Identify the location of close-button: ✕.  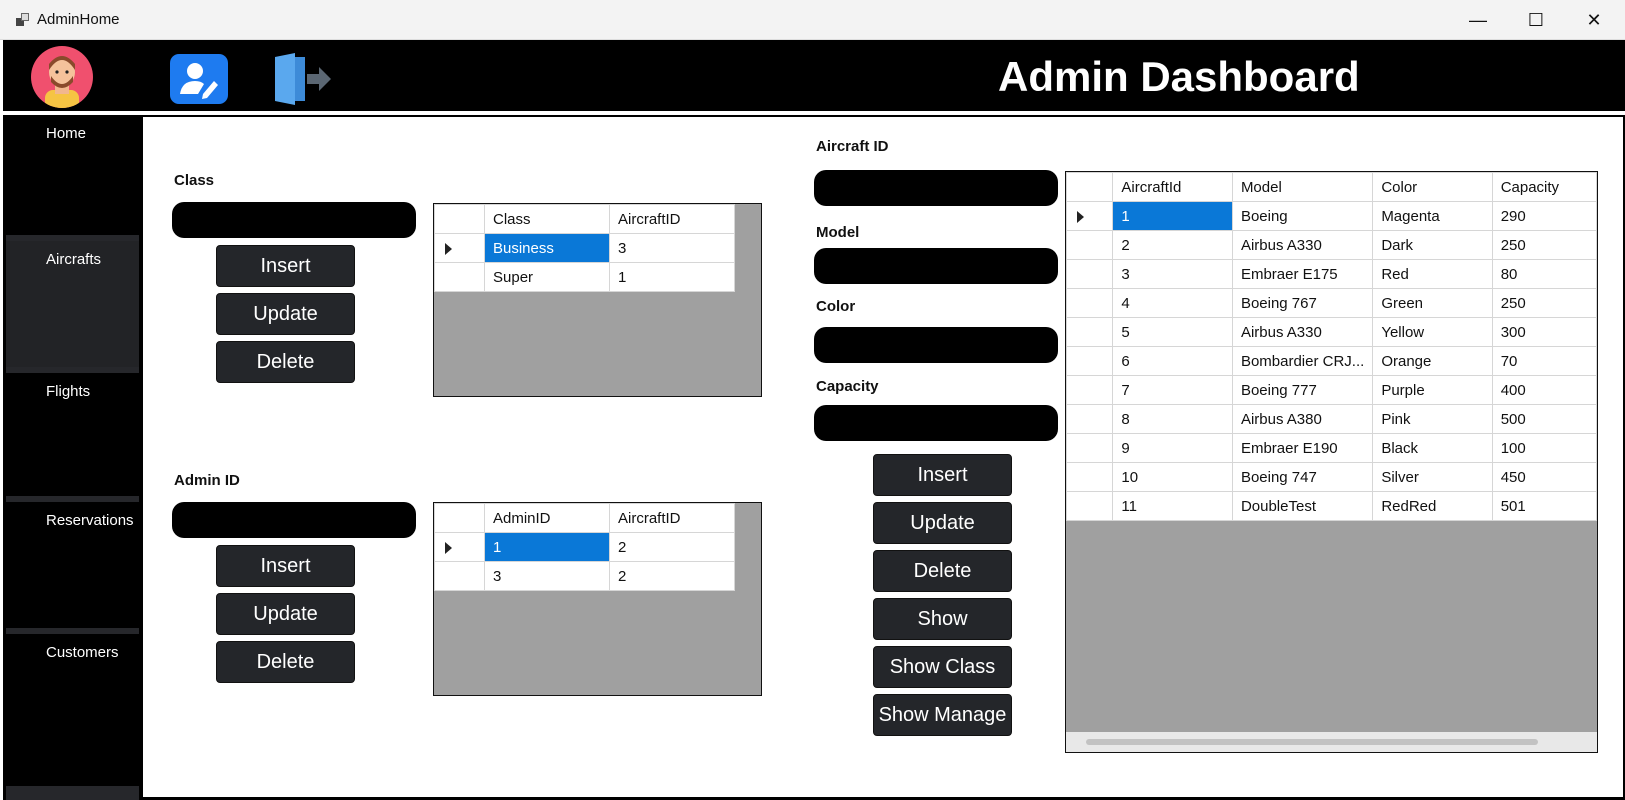
(1594, 20).